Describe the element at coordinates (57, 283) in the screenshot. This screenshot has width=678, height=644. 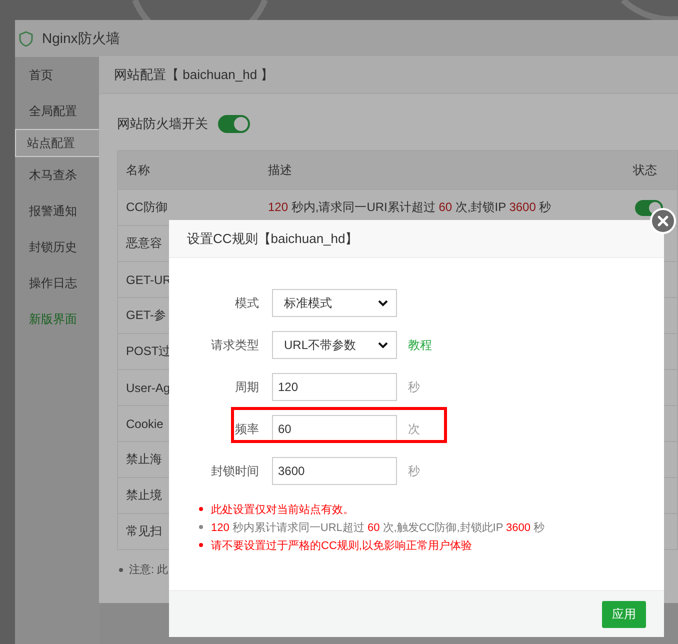
I see `sidebar-item: 操作日志` at that location.